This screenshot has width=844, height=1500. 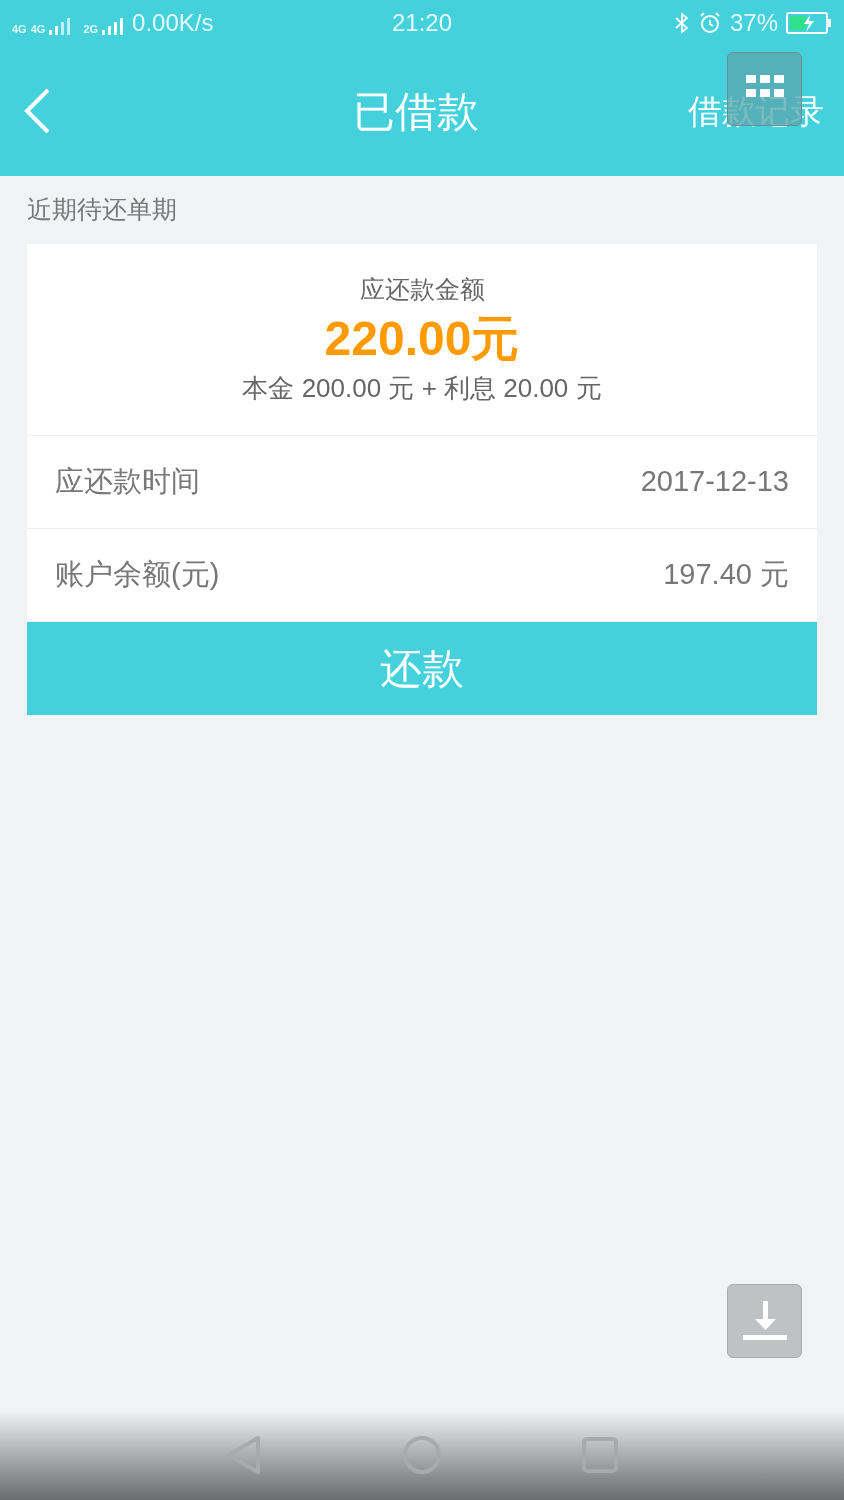 I want to click on network-speed: 0.00K/s, so click(x=173, y=23).